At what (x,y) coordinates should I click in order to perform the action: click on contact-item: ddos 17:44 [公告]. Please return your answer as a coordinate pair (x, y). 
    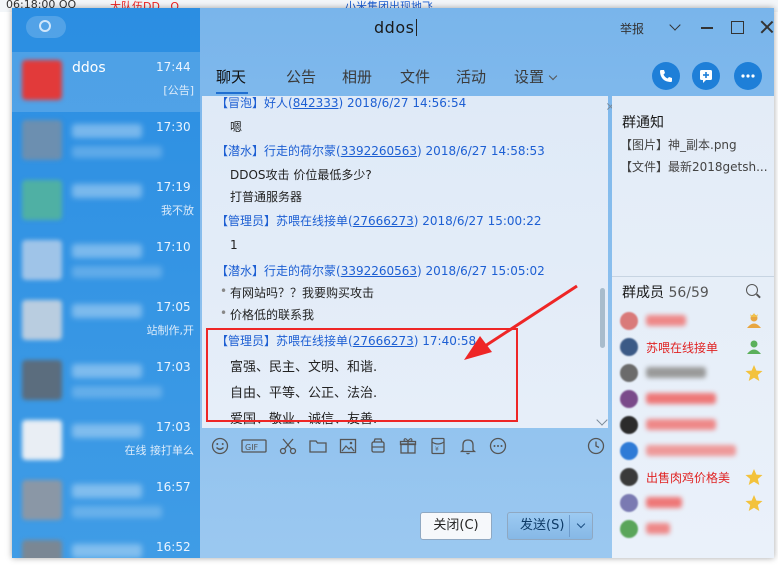
    Looking at the image, I should click on (106, 82).